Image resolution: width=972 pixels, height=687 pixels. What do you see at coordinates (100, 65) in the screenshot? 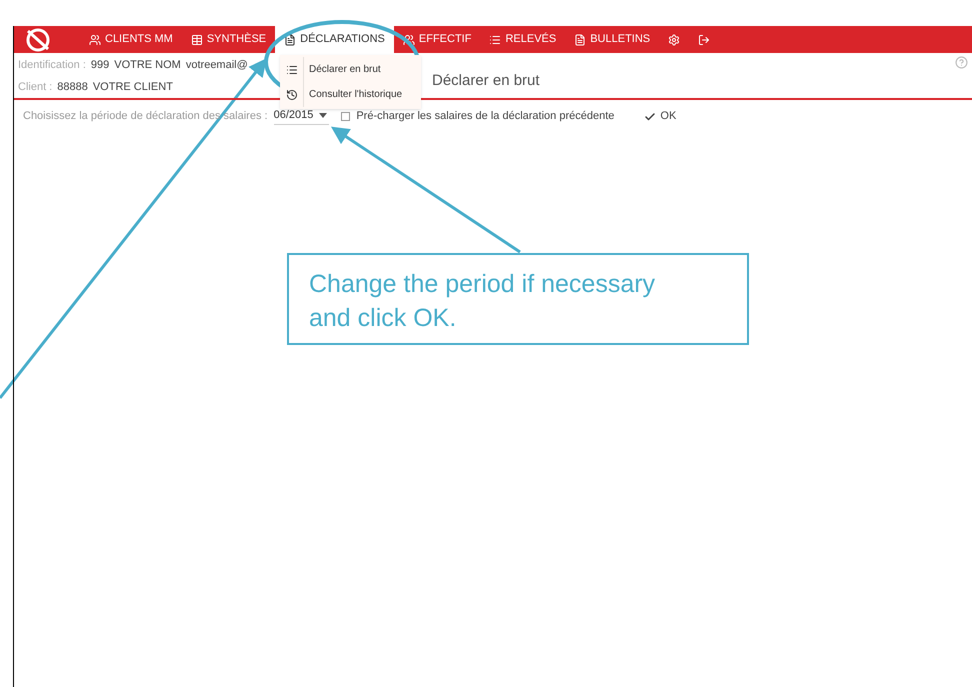
I see `identification-number: 999` at bounding box center [100, 65].